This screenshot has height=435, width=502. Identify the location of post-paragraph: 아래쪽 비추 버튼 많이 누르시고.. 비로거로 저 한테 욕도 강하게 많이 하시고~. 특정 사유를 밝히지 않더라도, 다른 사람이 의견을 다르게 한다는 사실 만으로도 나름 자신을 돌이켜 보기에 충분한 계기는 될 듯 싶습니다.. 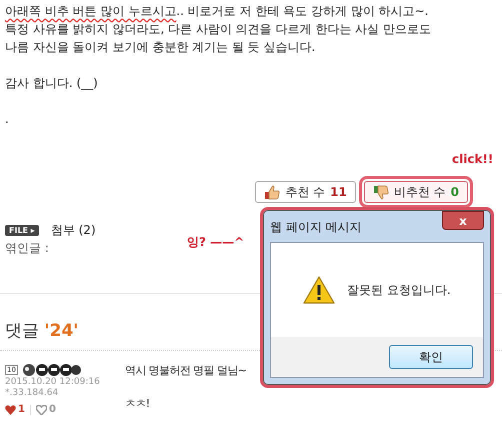
(218, 29).